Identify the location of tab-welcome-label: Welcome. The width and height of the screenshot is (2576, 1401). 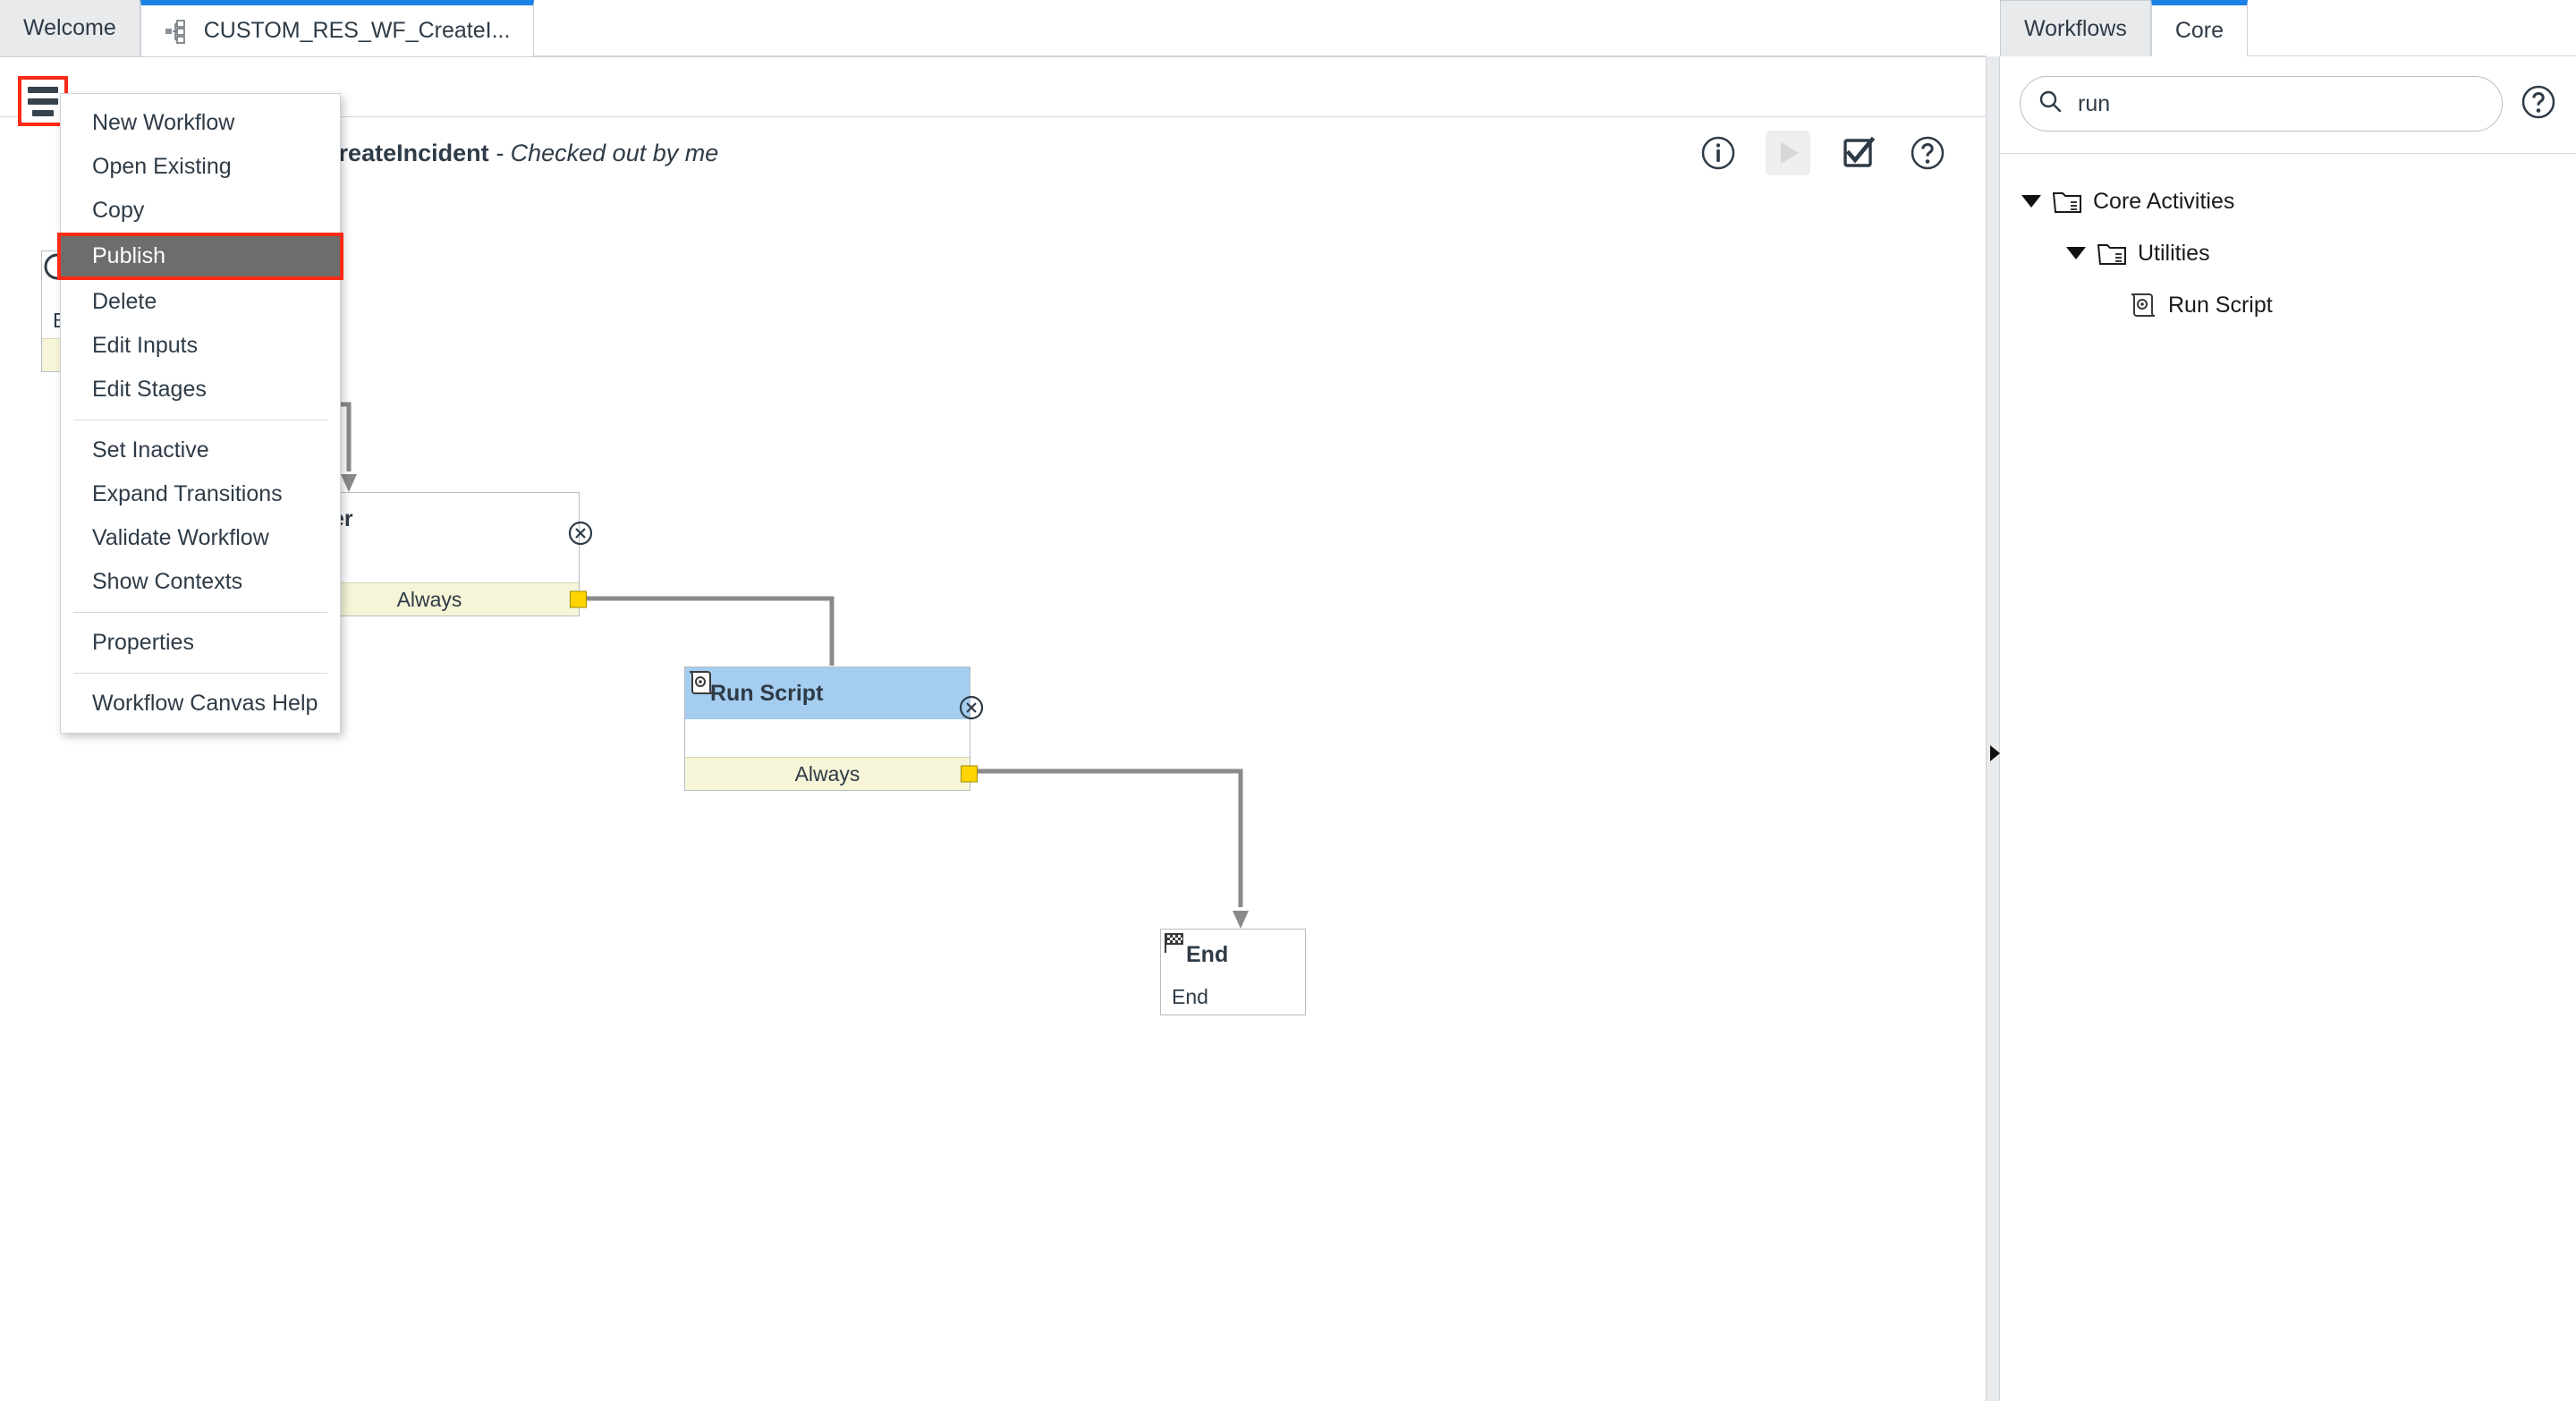
(69, 27).